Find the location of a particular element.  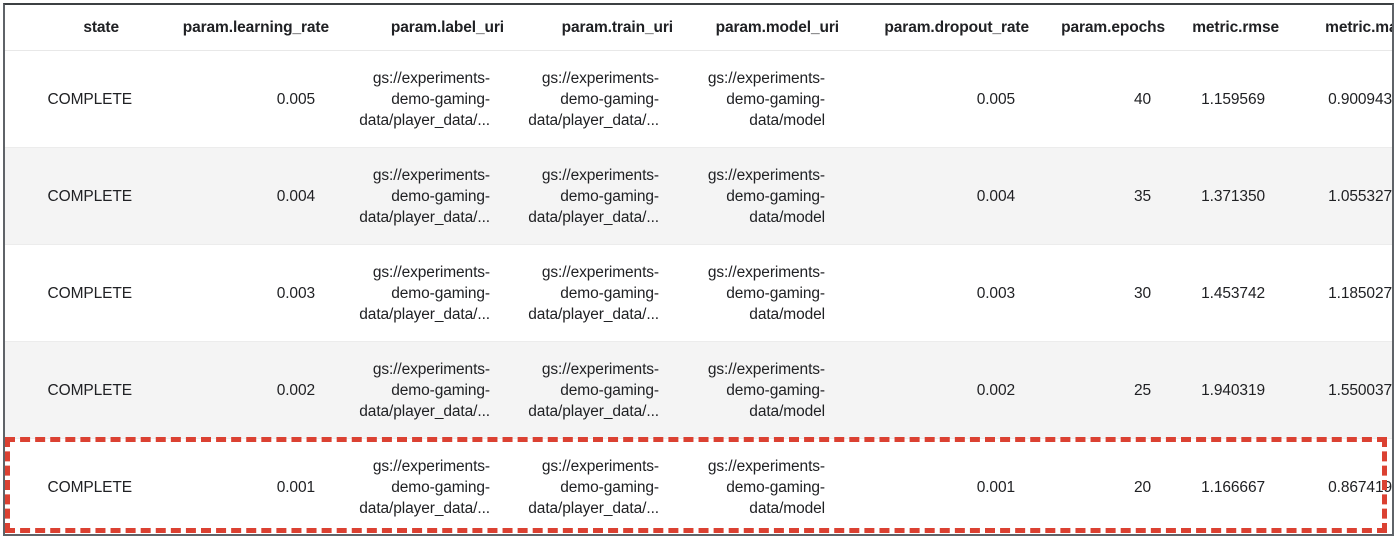

cell-mae: 1.055327 is located at coordinates (1335, 196).